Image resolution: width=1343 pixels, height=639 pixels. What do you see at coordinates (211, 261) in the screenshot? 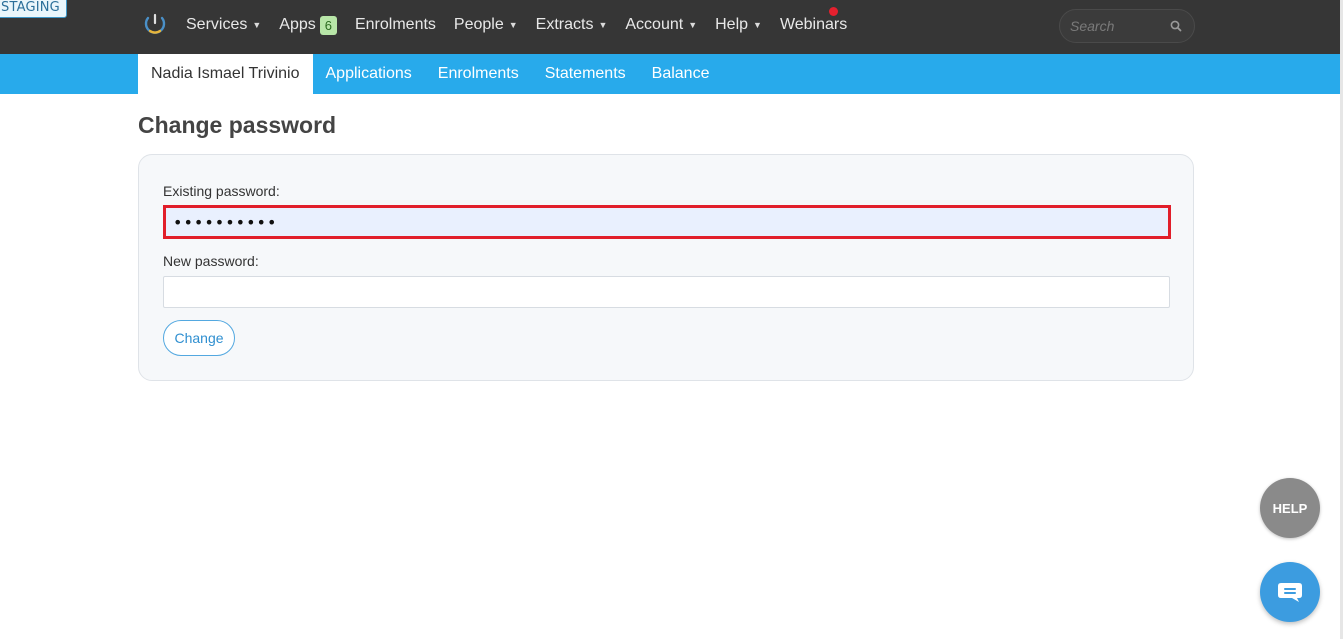
I see `new-password-label: New password:` at bounding box center [211, 261].